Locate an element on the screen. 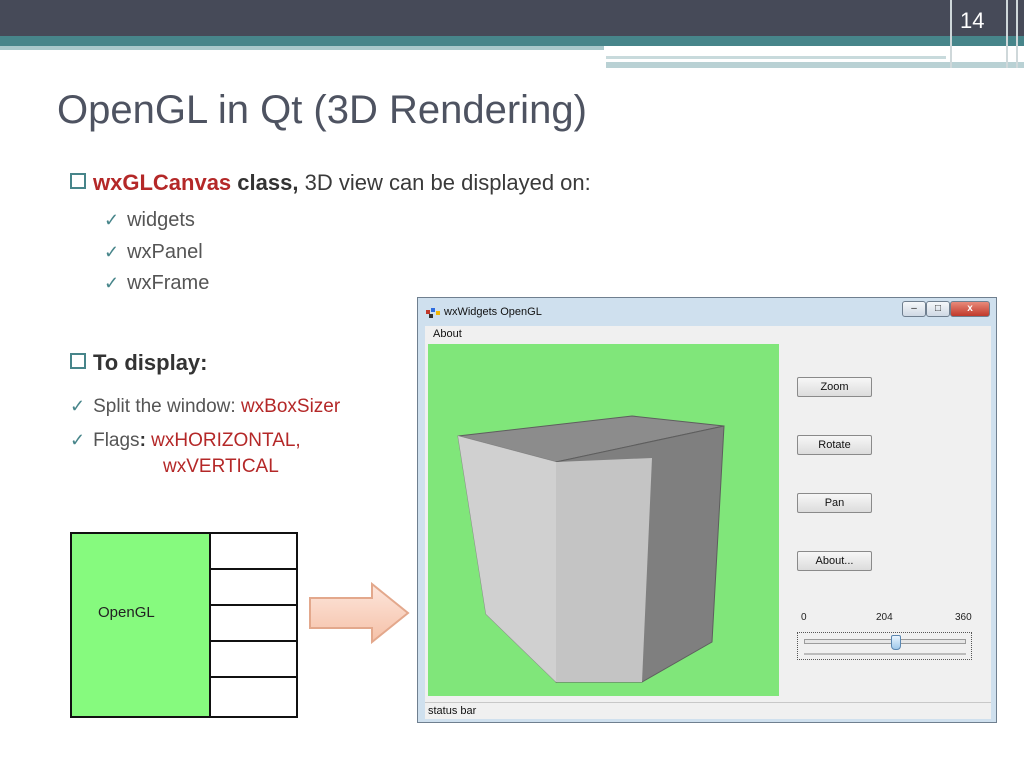 The image size is (1024, 768). slide-number: 14 is located at coordinates (972, 20).